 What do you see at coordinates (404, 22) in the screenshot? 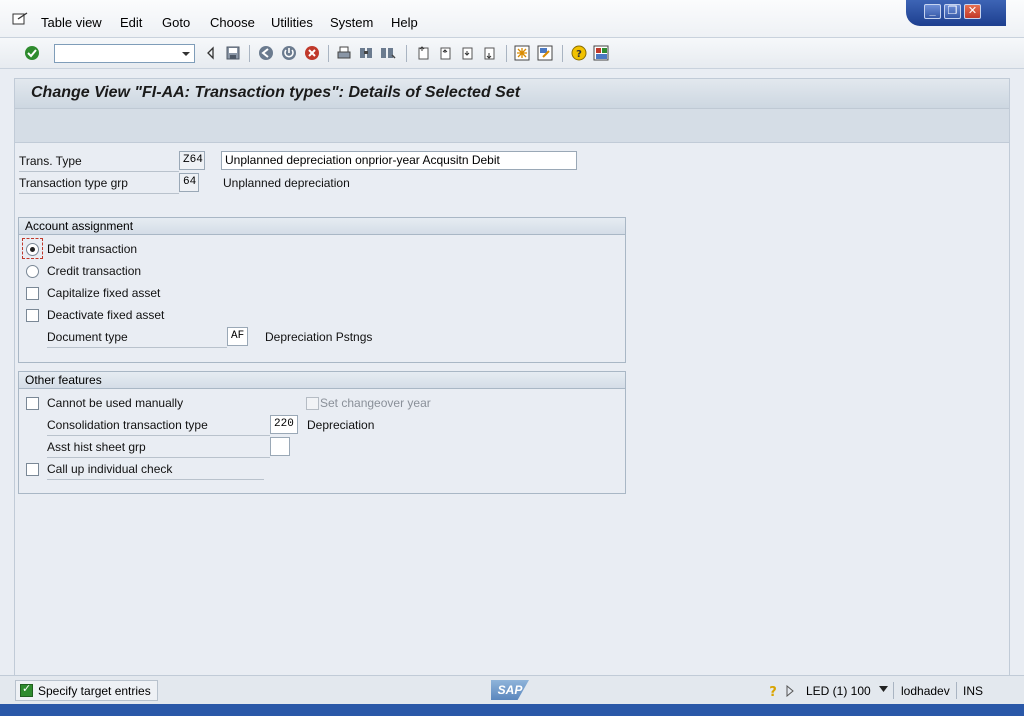
I see `menu-help: Help` at bounding box center [404, 22].